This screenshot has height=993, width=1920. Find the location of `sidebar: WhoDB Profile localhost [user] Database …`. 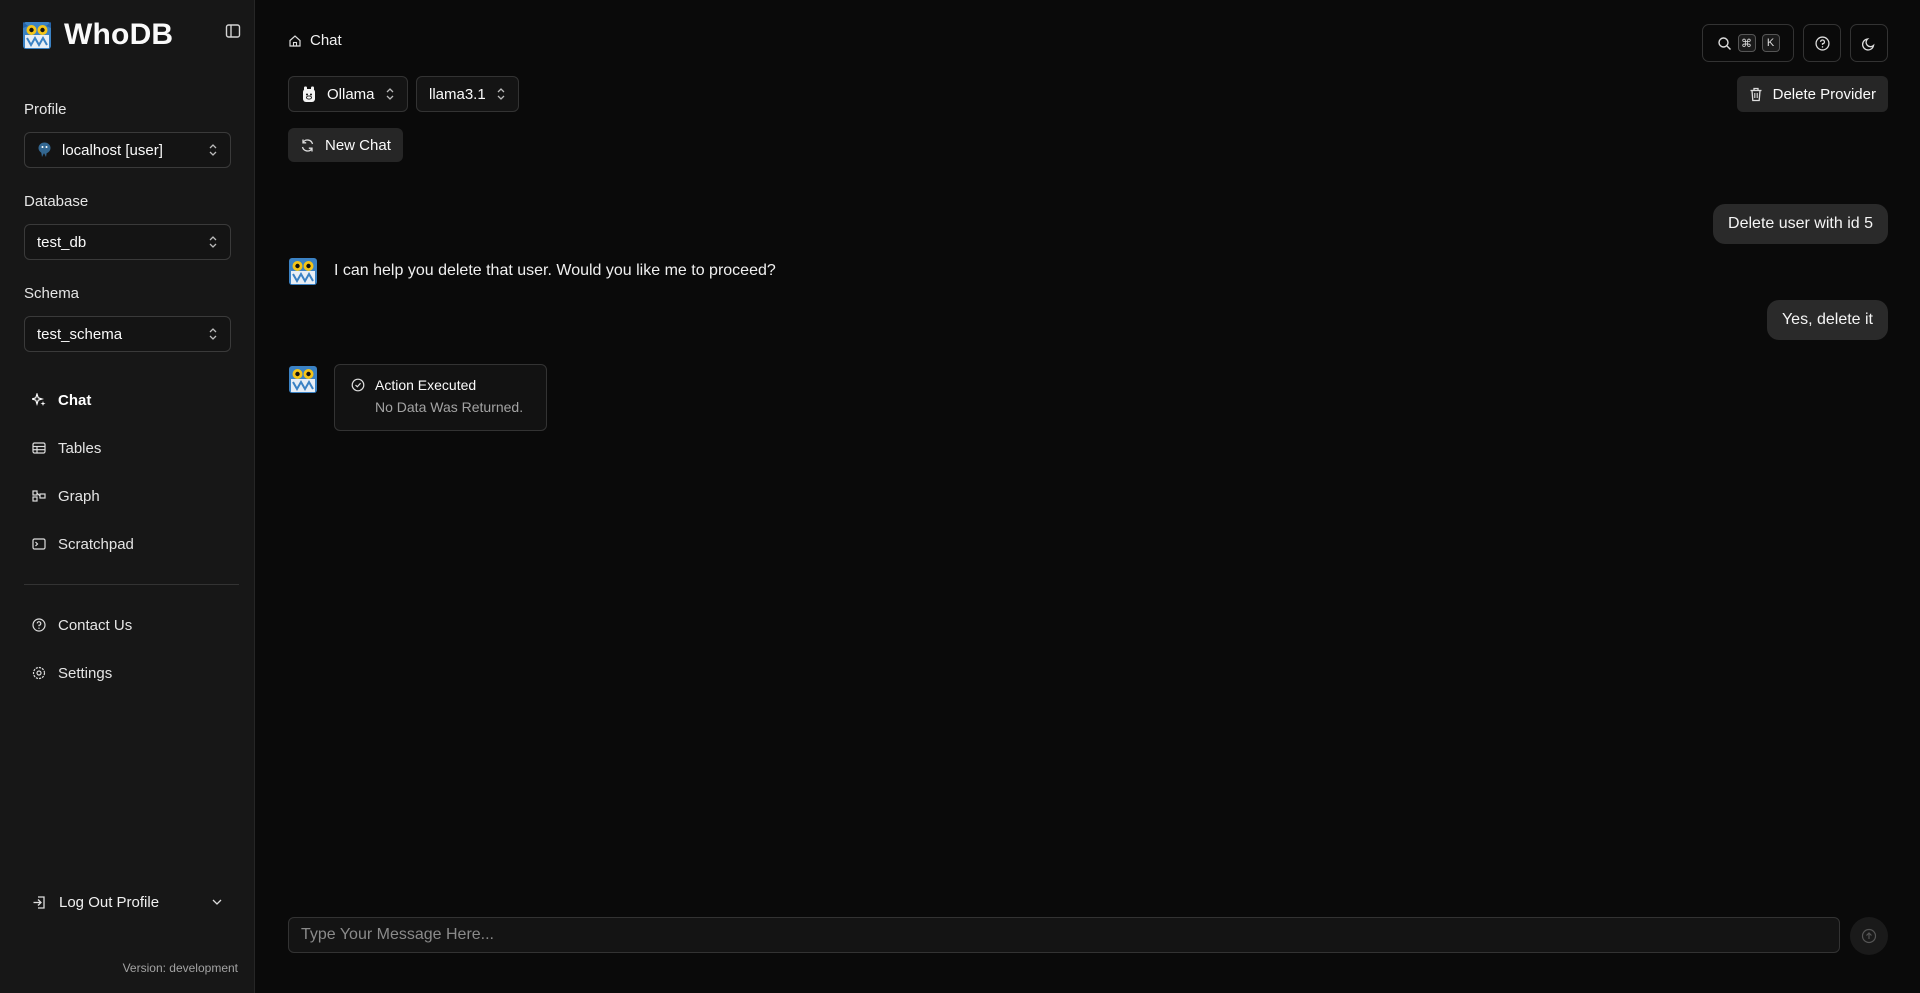

sidebar: WhoDB Profile localhost [user] Database … is located at coordinates (127, 496).